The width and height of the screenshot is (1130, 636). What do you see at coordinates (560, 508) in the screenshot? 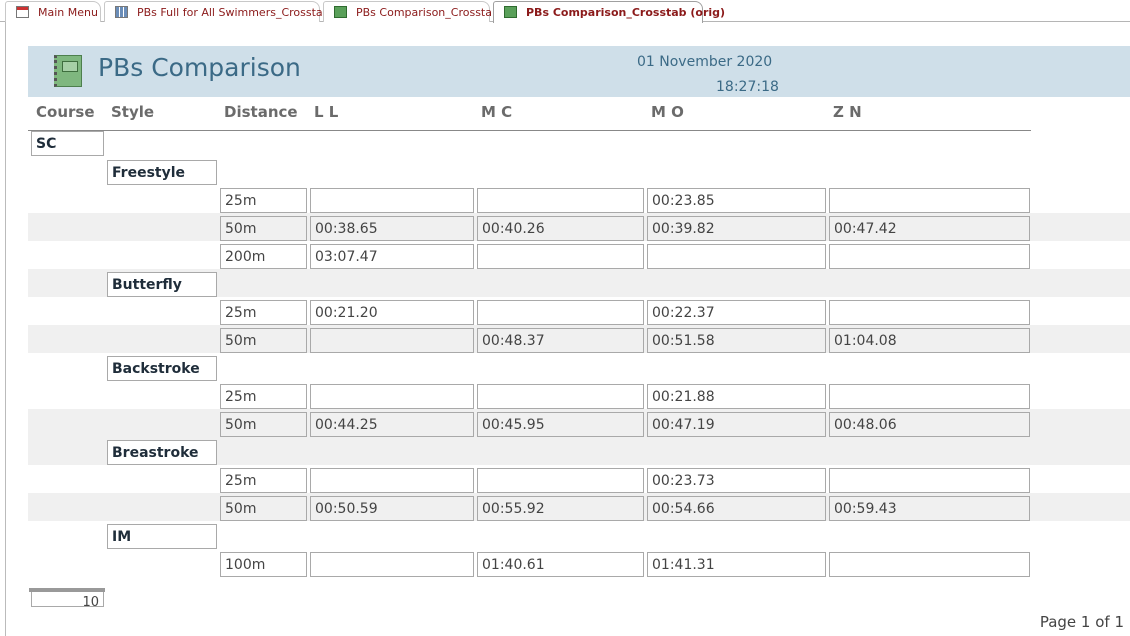
I see `time-cell: 00:55.92` at bounding box center [560, 508].